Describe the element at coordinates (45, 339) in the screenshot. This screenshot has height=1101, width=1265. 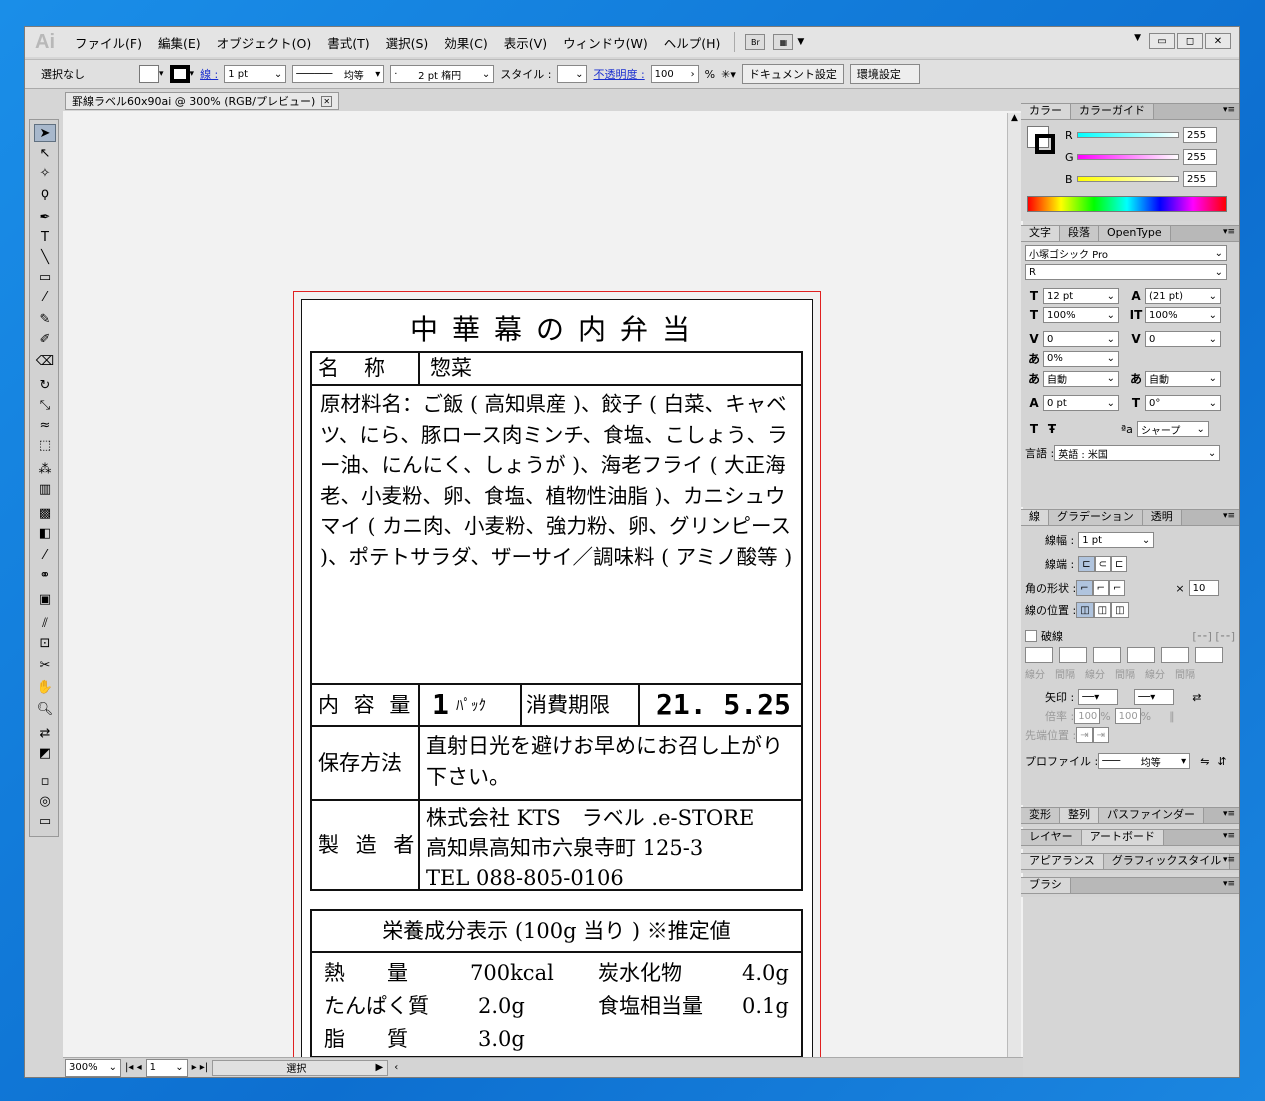
I see `blob-brush-tool-icon: ✐` at that location.